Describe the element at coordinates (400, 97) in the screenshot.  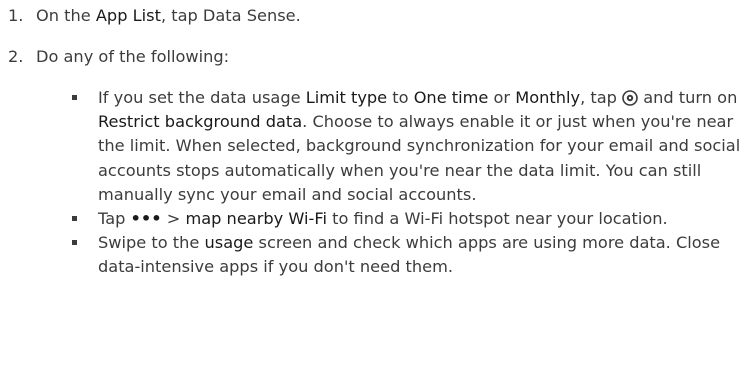
I see `text-part: to` at that location.